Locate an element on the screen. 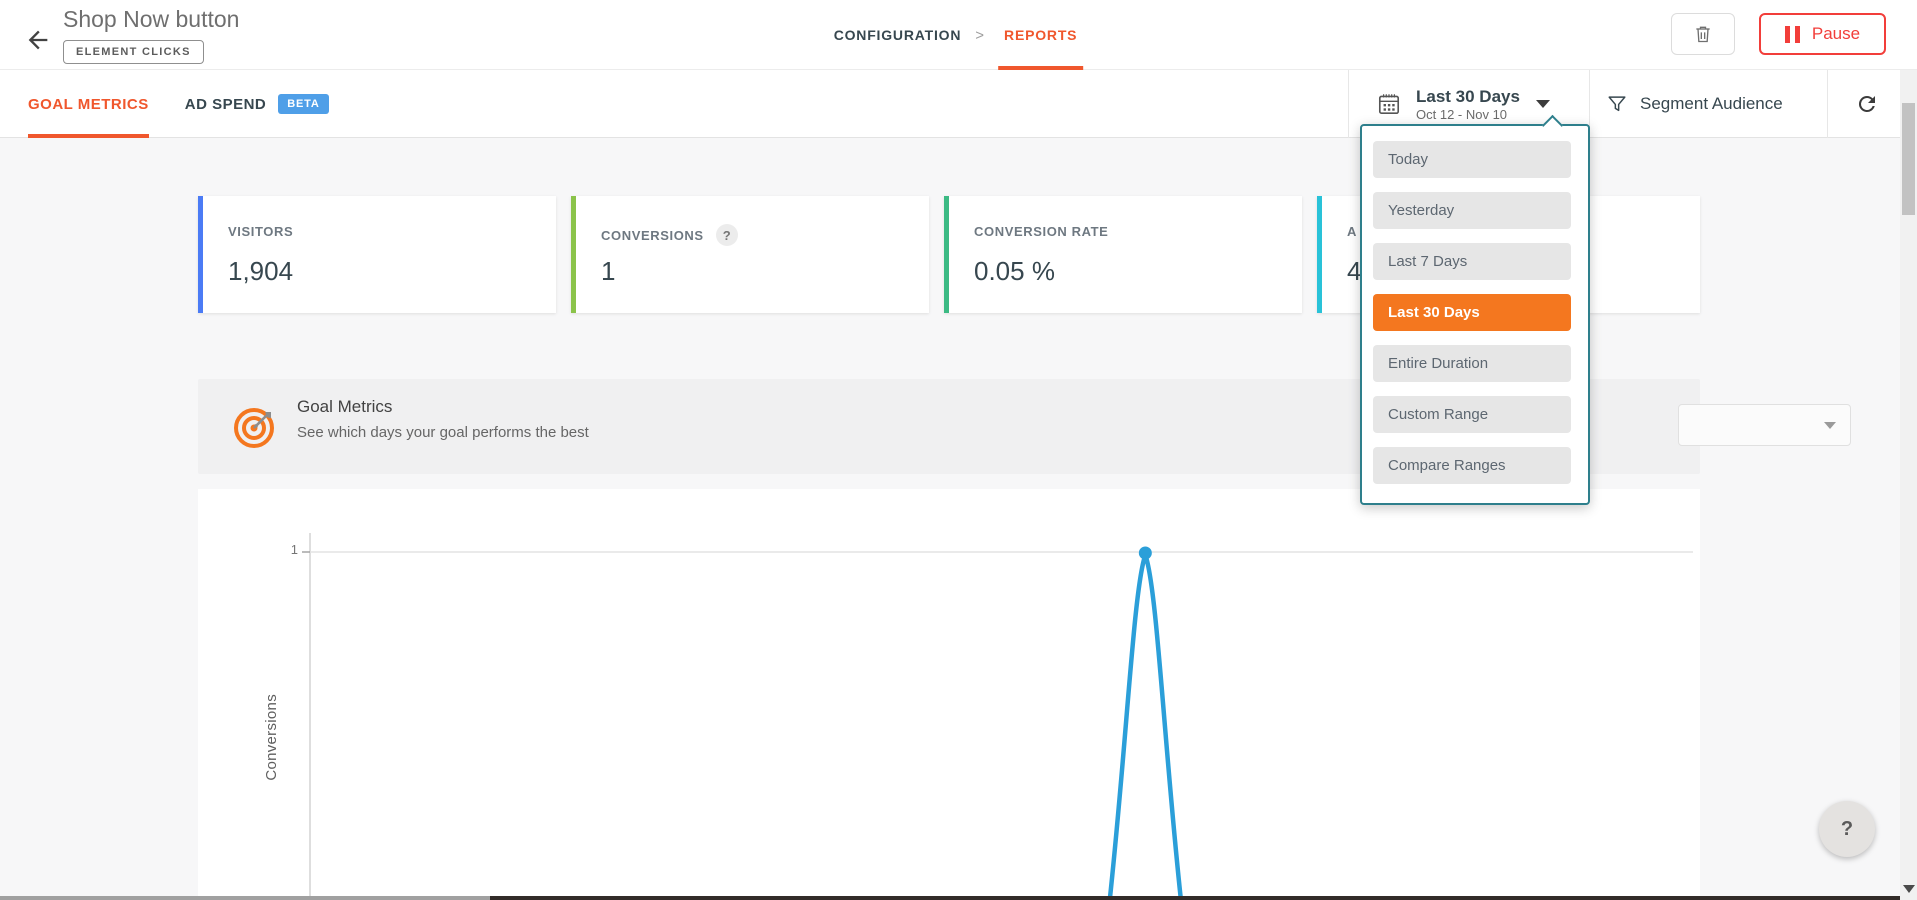  delete-button is located at coordinates (1703, 34).